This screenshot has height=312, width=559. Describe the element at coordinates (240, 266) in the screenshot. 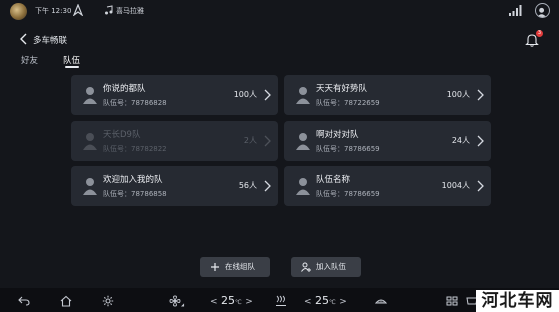

I see `create-online-team-label: 在线组队` at that location.